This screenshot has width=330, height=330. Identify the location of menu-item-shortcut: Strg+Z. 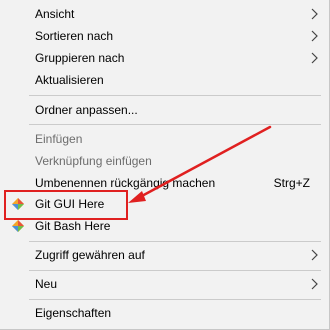
(291, 183).